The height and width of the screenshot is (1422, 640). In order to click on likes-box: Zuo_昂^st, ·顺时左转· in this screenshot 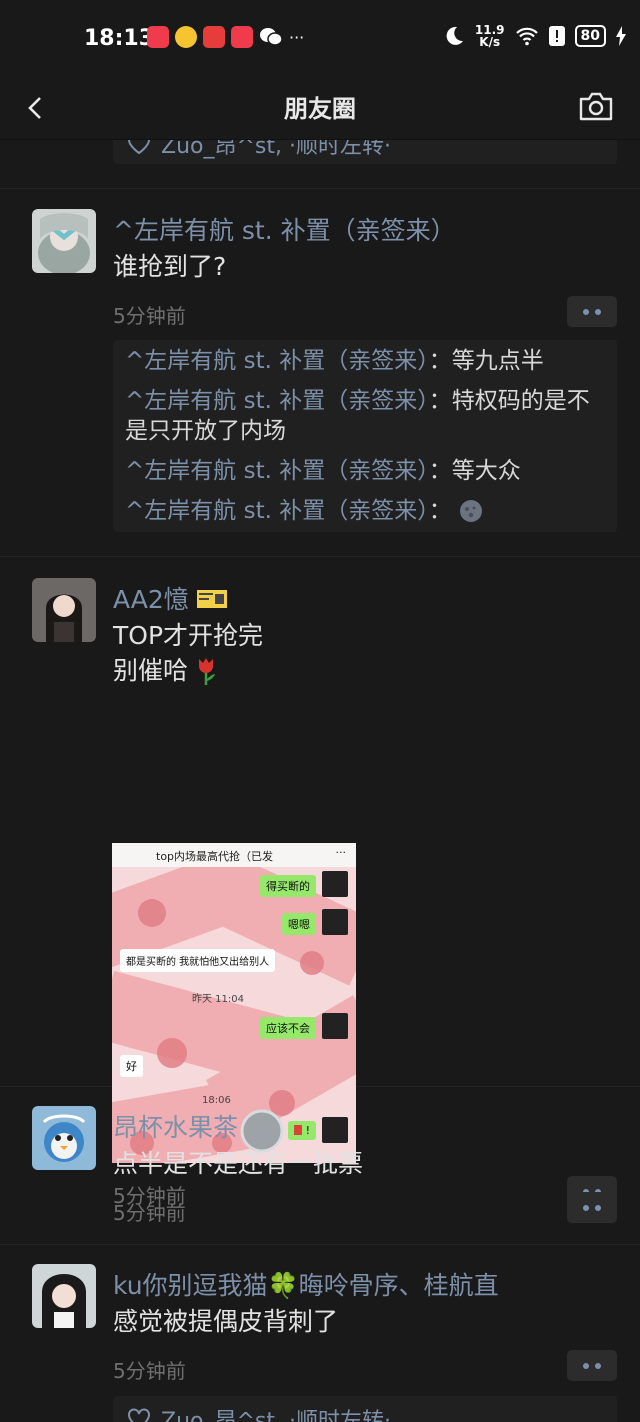, I will do `click(365, 1409)`.